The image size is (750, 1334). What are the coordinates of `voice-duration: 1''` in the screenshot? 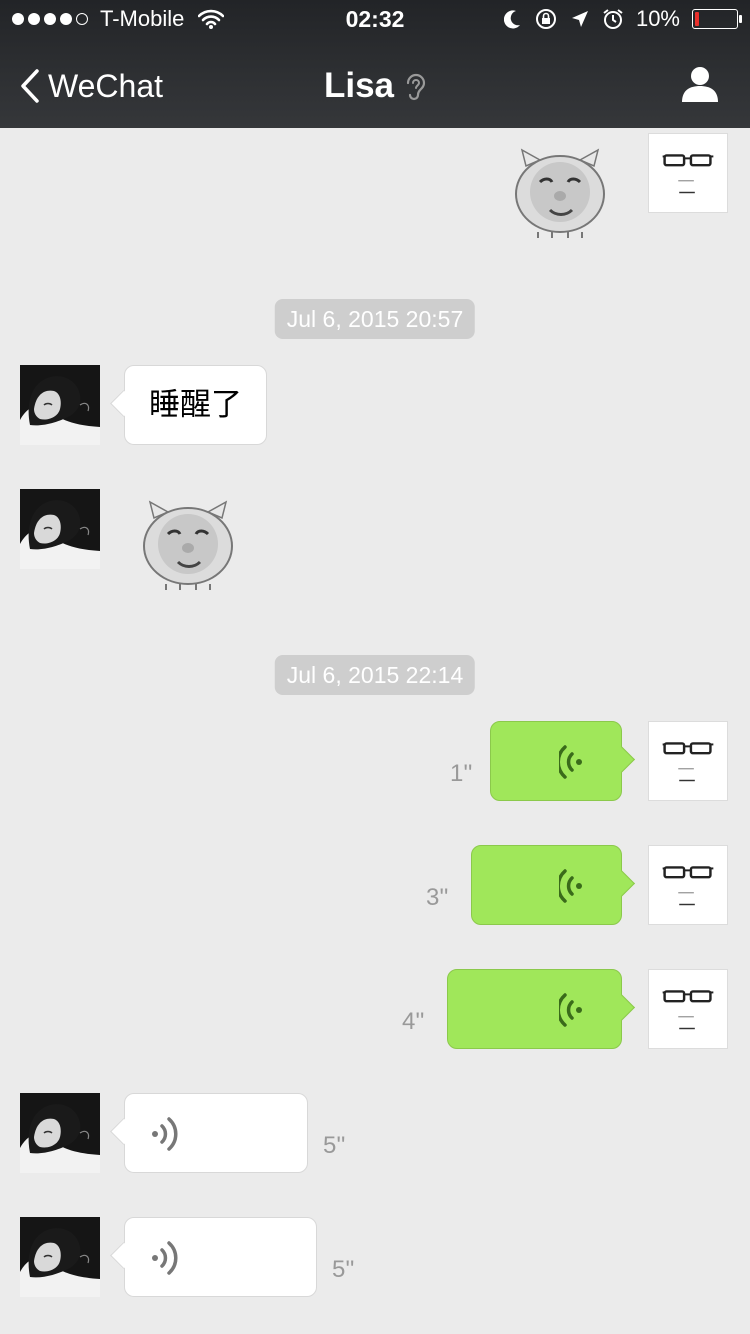 It's located at (461, 773).